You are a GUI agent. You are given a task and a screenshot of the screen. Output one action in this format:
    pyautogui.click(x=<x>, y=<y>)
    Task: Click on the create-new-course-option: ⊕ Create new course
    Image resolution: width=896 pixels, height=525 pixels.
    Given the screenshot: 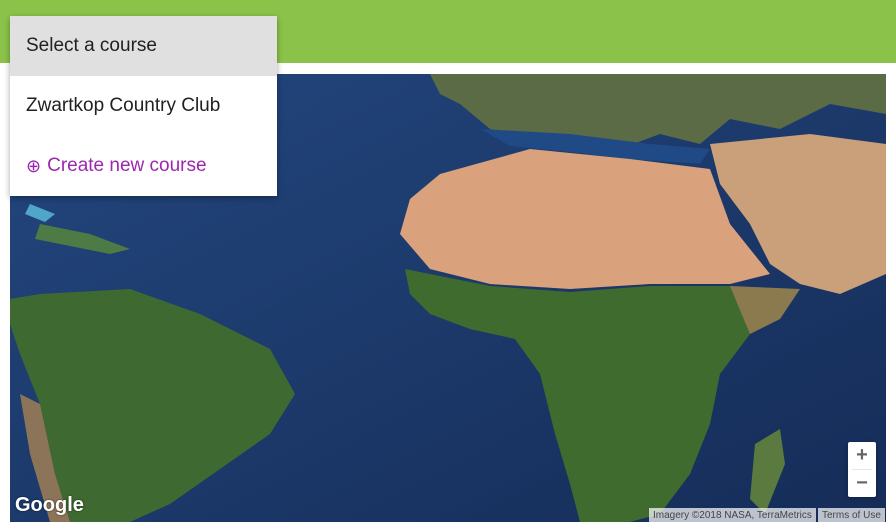 What is the action you would take?
    pyautogui.click(x=143, y=166)
    